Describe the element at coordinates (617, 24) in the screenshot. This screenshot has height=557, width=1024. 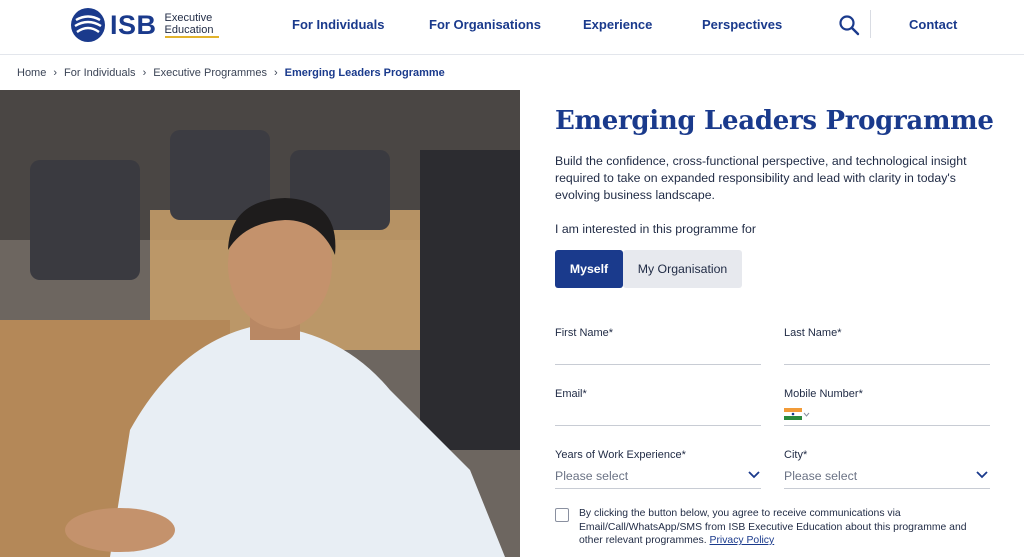
I see `nav-experience: Experience` at that location.